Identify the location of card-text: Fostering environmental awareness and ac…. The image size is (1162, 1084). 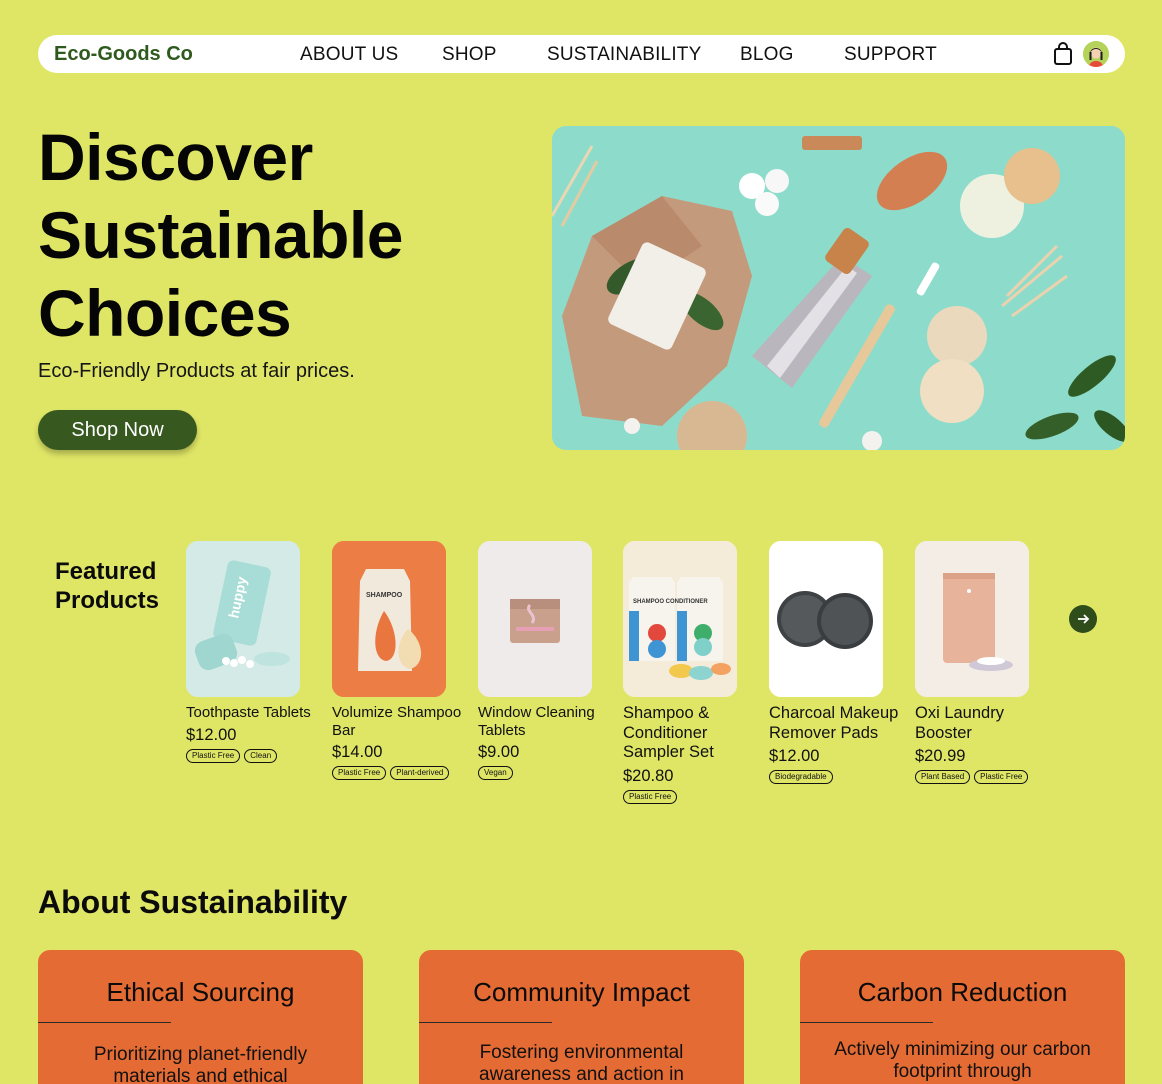
(581, 1063).